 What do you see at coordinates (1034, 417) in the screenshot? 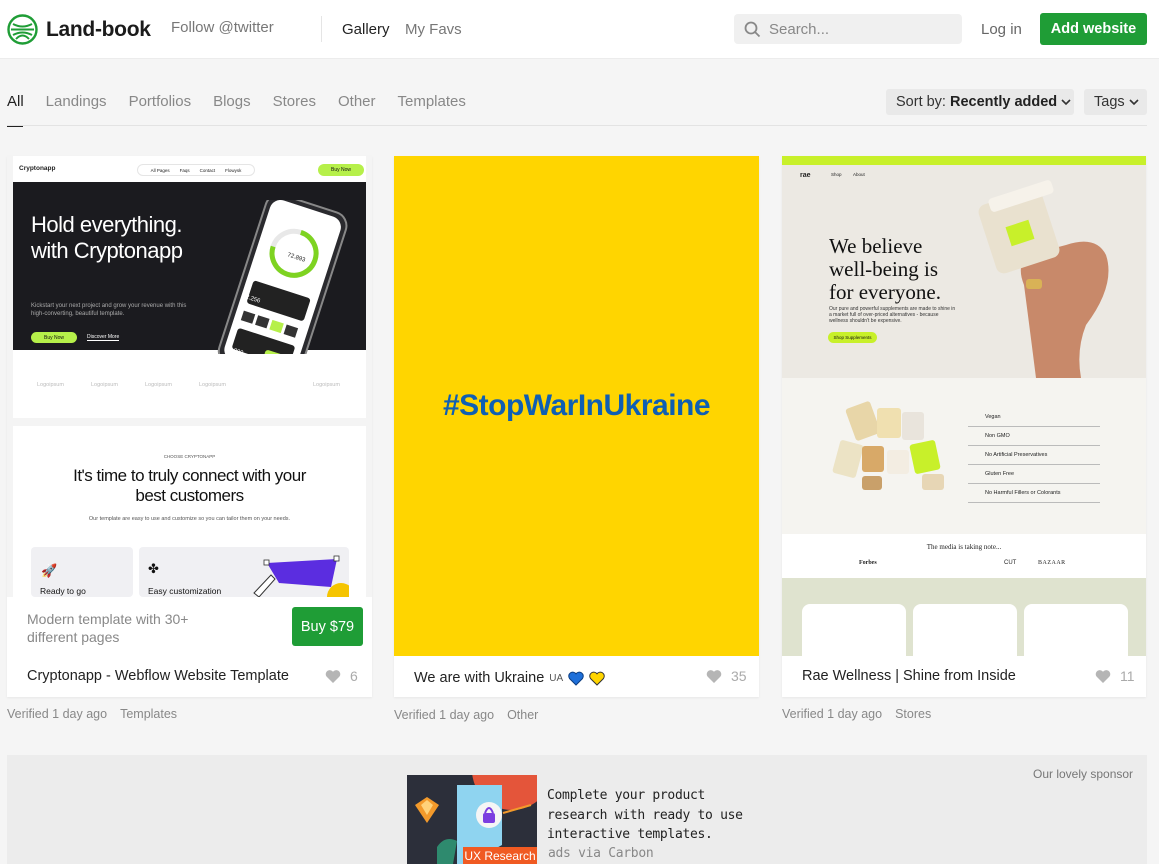
I see `preview-feature-item: Vegan` at bounding box center [1034, 417].